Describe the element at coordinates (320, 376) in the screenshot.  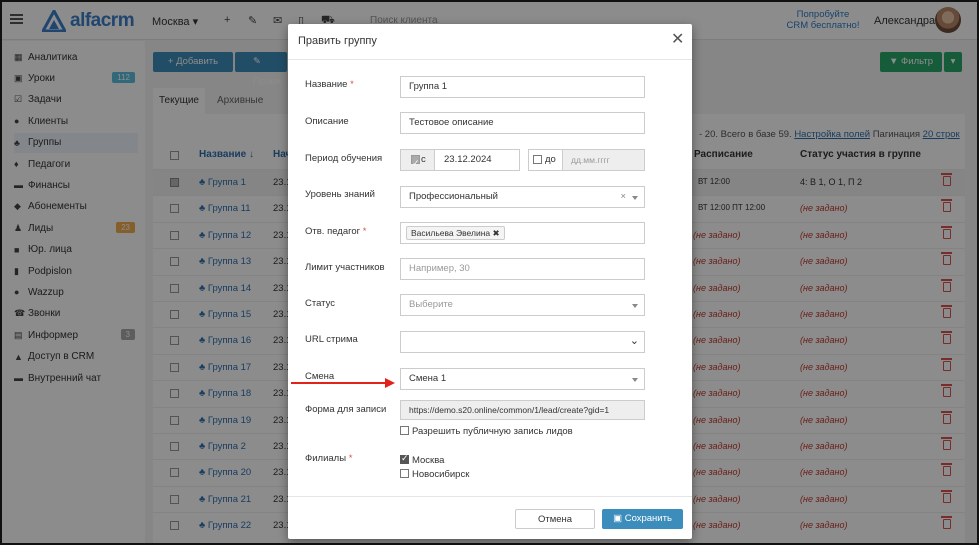
I see `shift-label: Смена` at that location.